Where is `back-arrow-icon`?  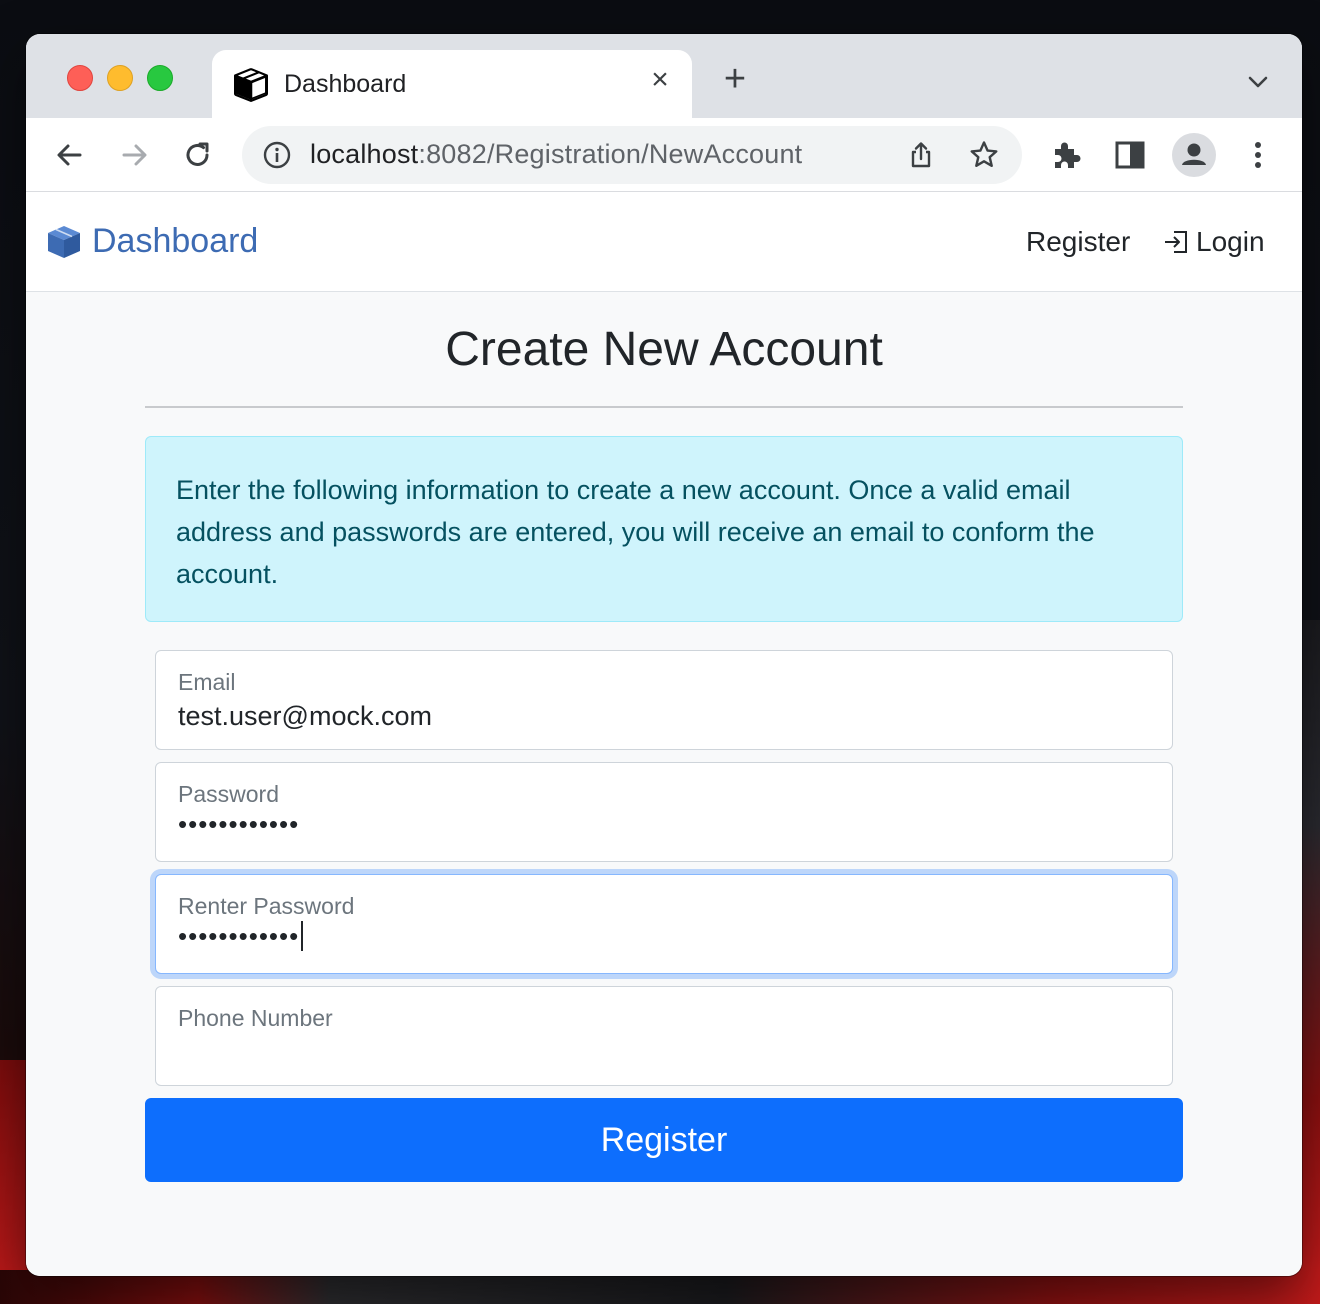 back-arrow-icon is located at coordinates (70, 155).